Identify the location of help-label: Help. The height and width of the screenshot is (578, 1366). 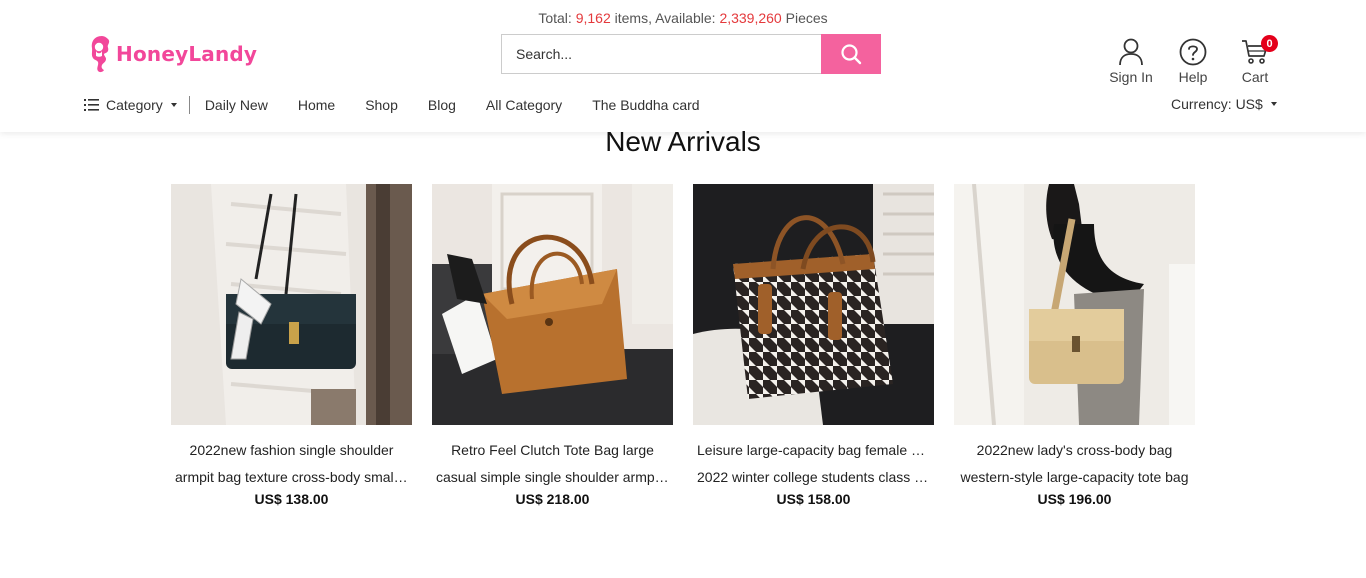
(1193, 77).